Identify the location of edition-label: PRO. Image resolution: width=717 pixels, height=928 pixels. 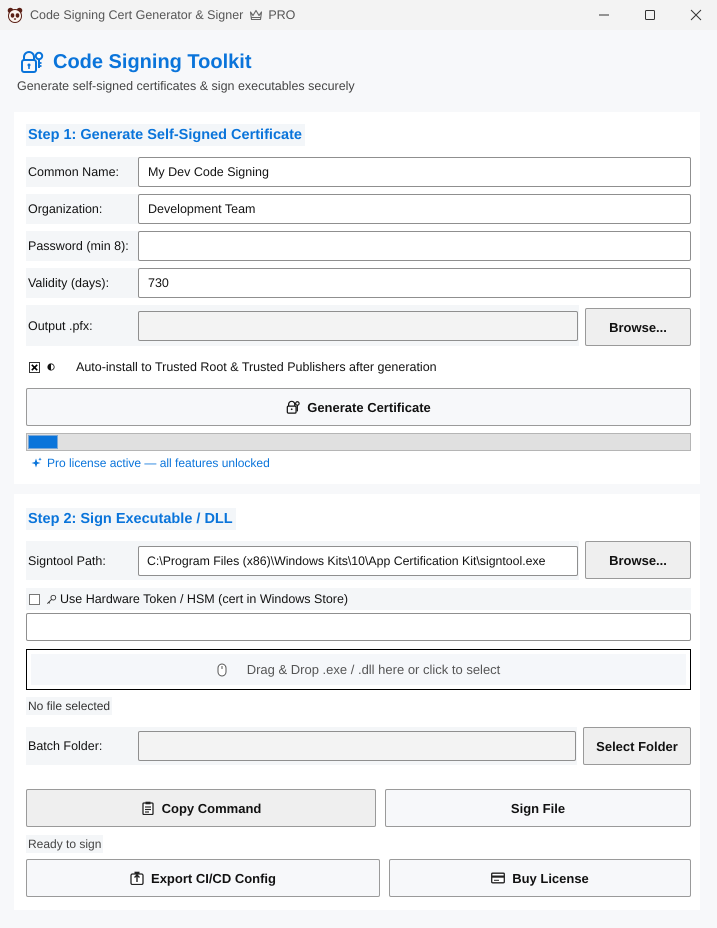
(282, 15).